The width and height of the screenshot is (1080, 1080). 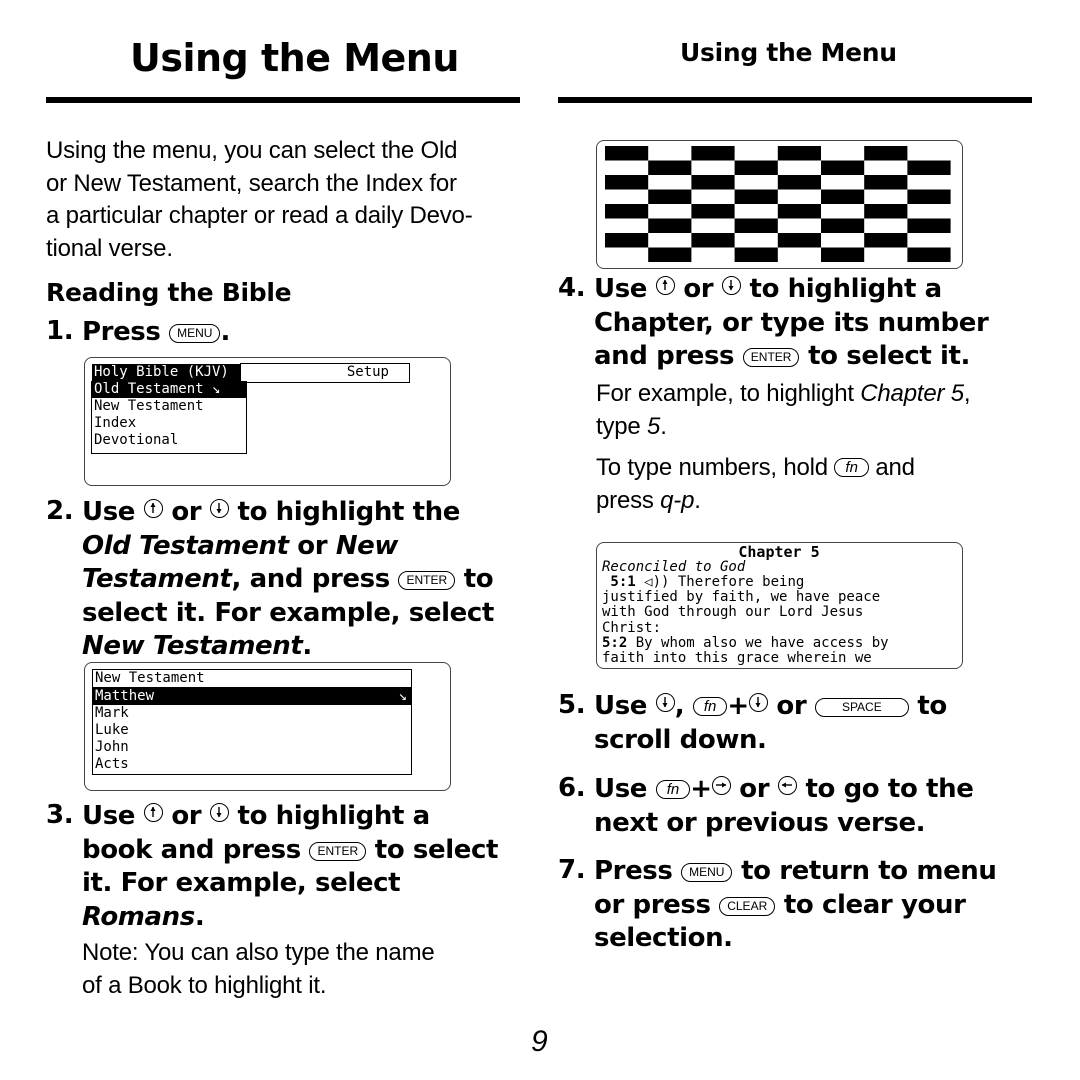 I want to click on text: Press, so click(x=126, y=332).